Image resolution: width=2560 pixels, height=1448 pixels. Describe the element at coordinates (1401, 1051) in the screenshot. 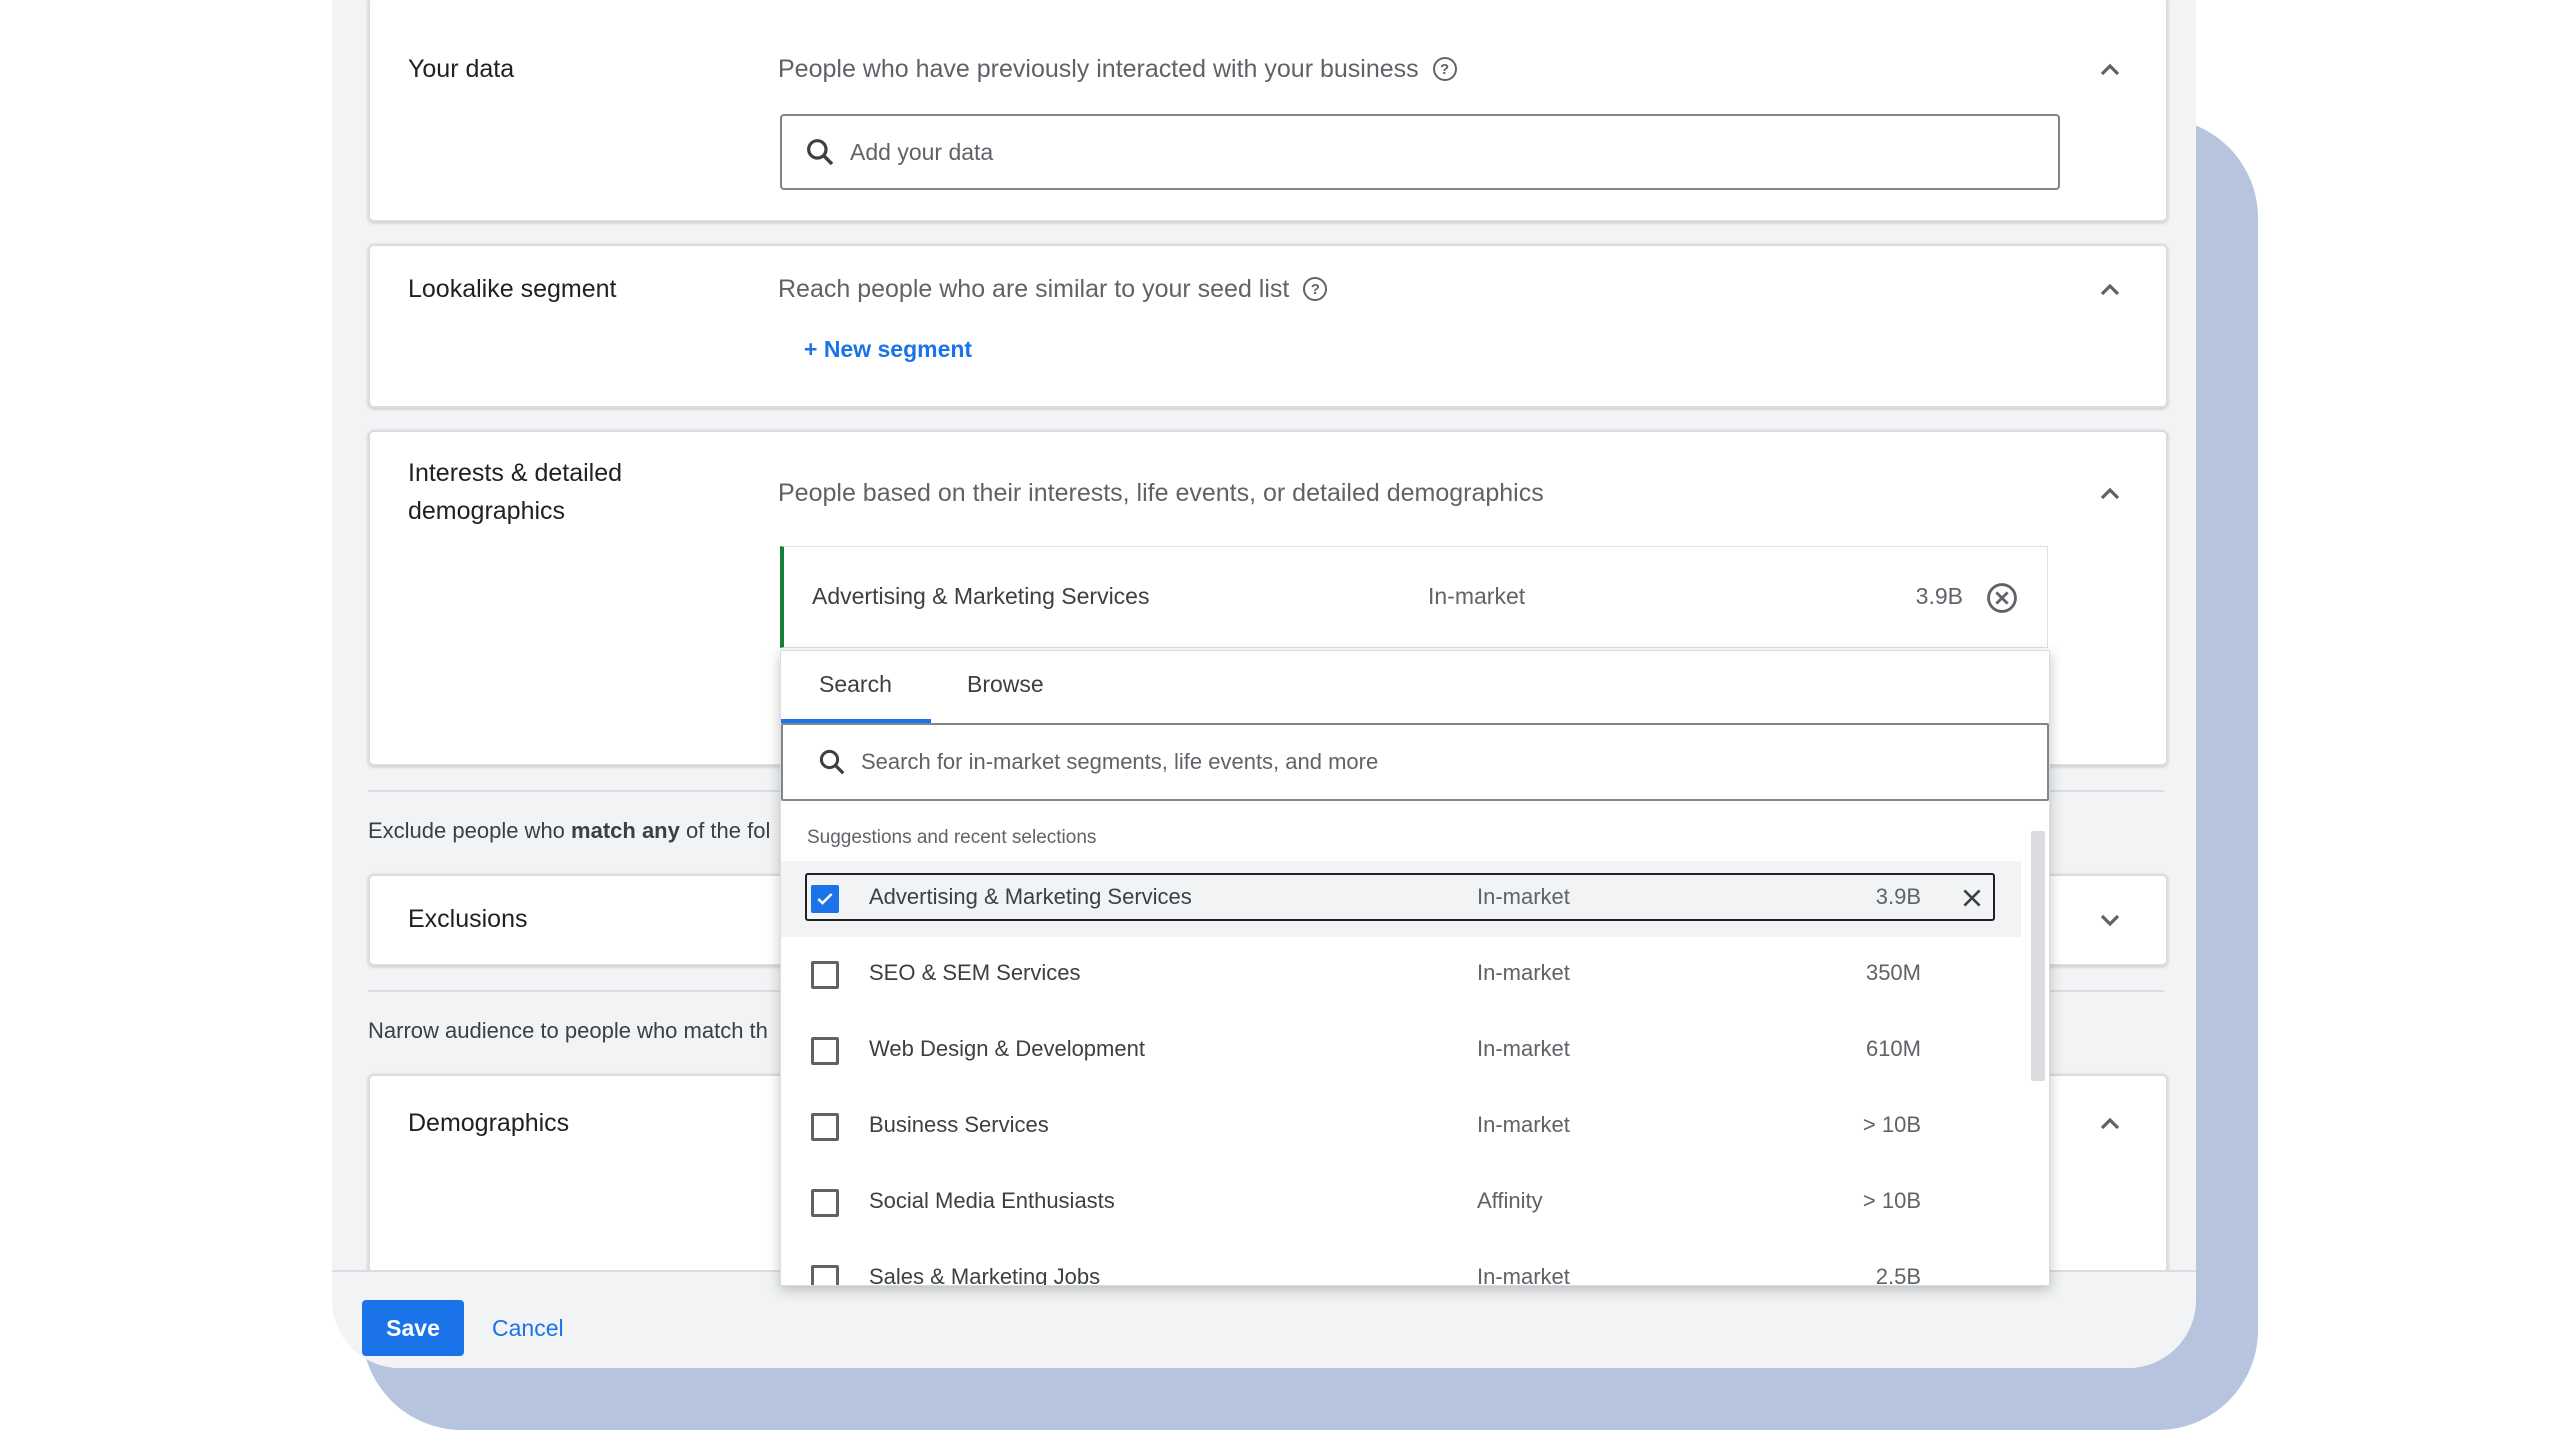

I see `list-item: Web Design & Development In-market 610M` at that location.